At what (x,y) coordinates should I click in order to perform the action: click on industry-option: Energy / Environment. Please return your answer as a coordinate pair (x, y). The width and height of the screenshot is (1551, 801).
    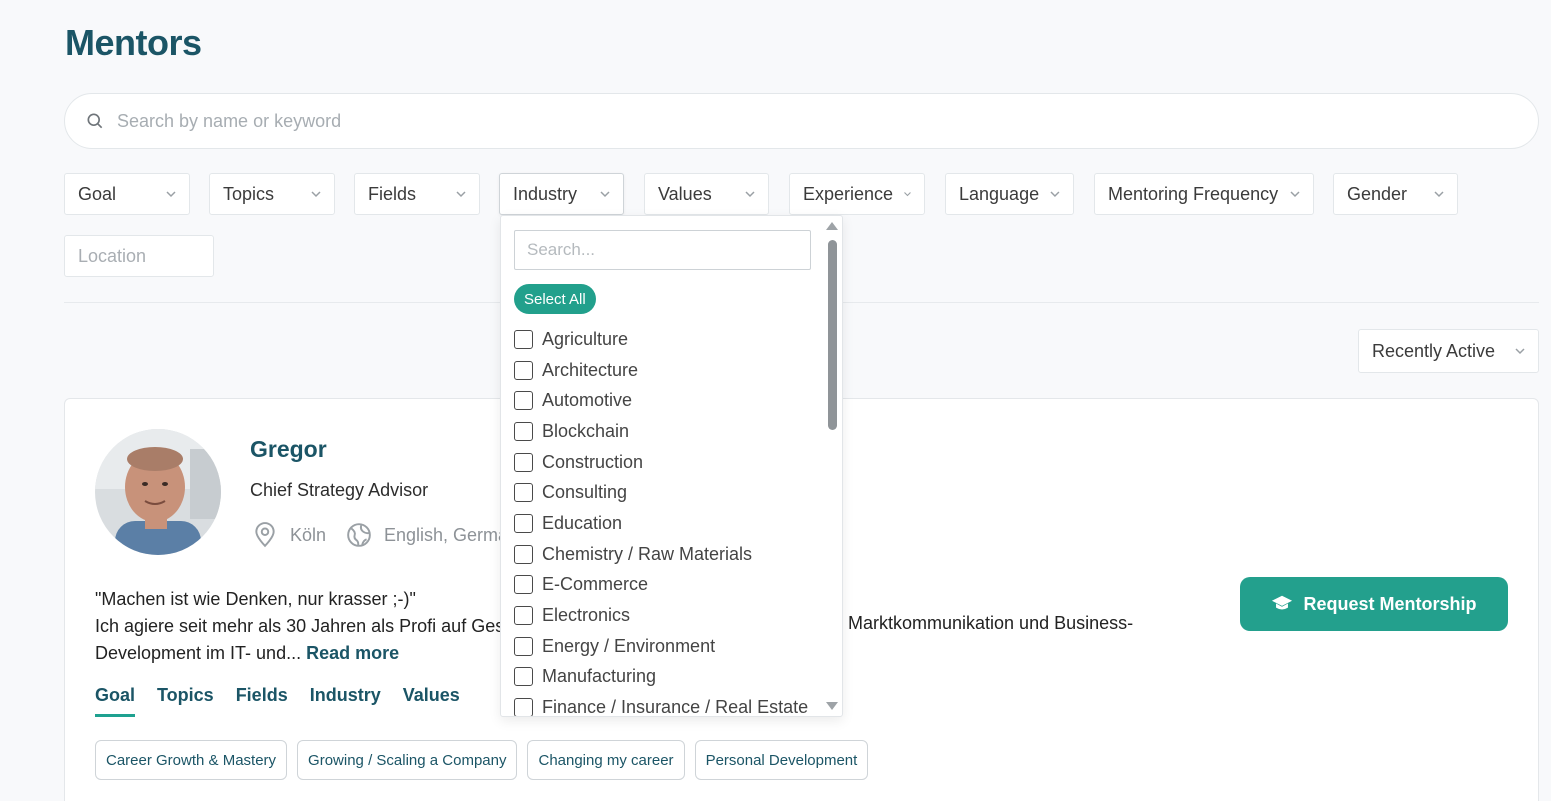
    Looking at the image, I should click on (661, 646).